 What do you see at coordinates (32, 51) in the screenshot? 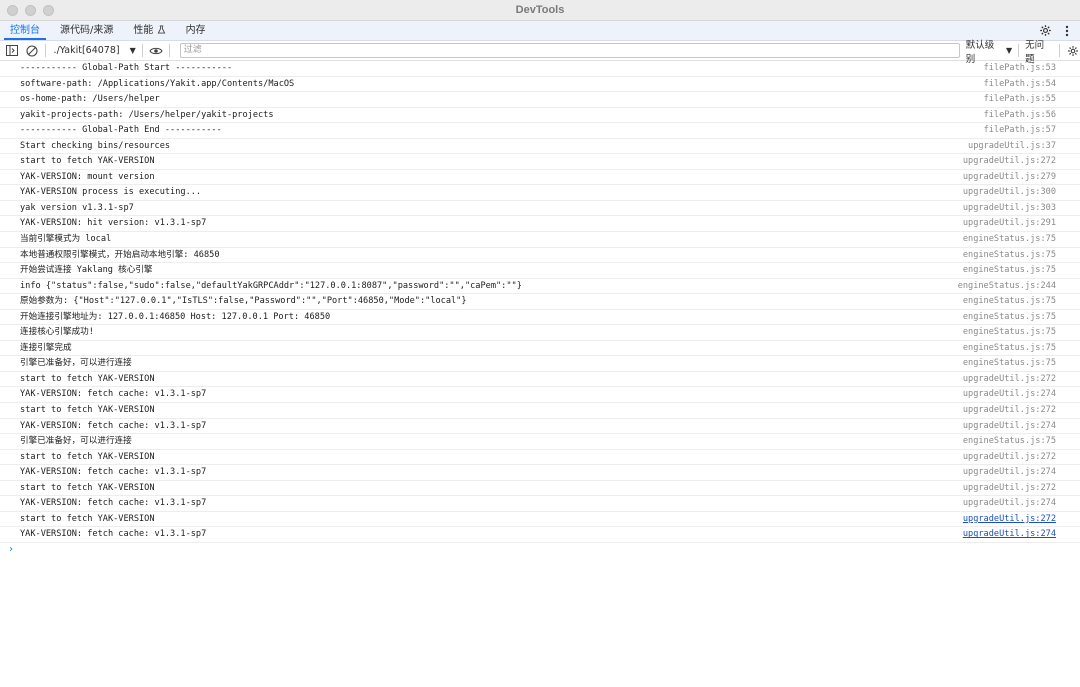
I see `clear-console-icon` at bounding box center [32, 51].